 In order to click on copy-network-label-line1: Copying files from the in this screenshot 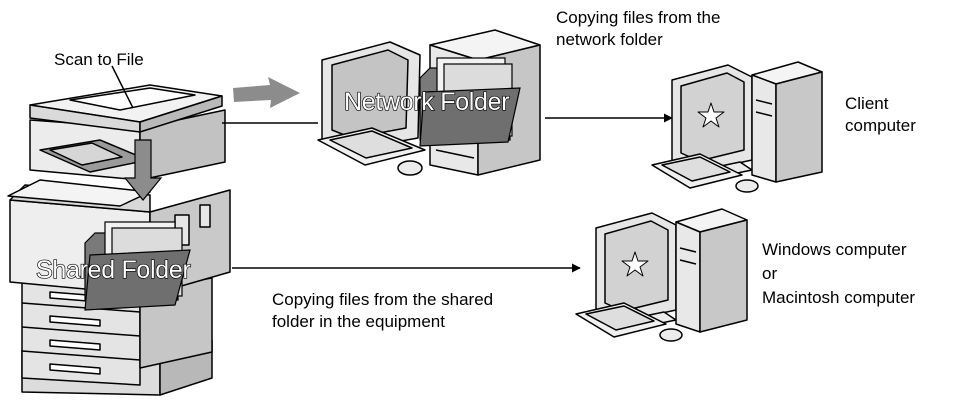, I will do `click(638, 17)`.